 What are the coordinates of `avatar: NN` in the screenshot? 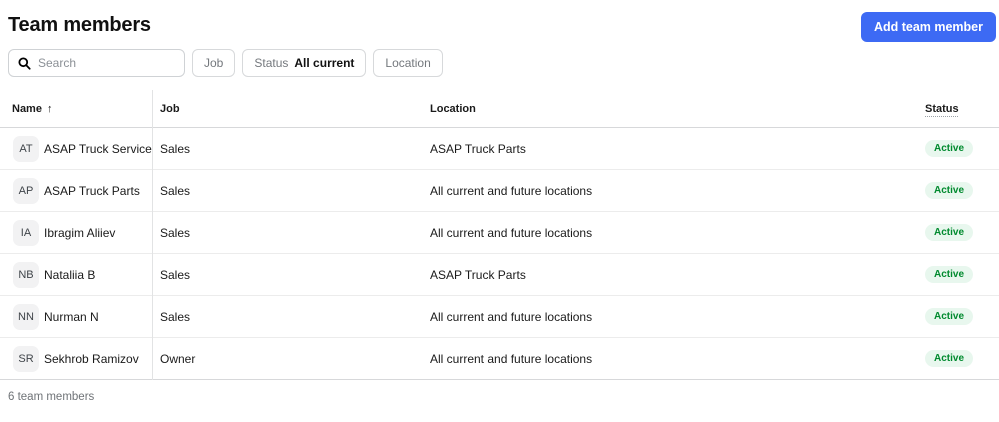 It's located at (26, 316).